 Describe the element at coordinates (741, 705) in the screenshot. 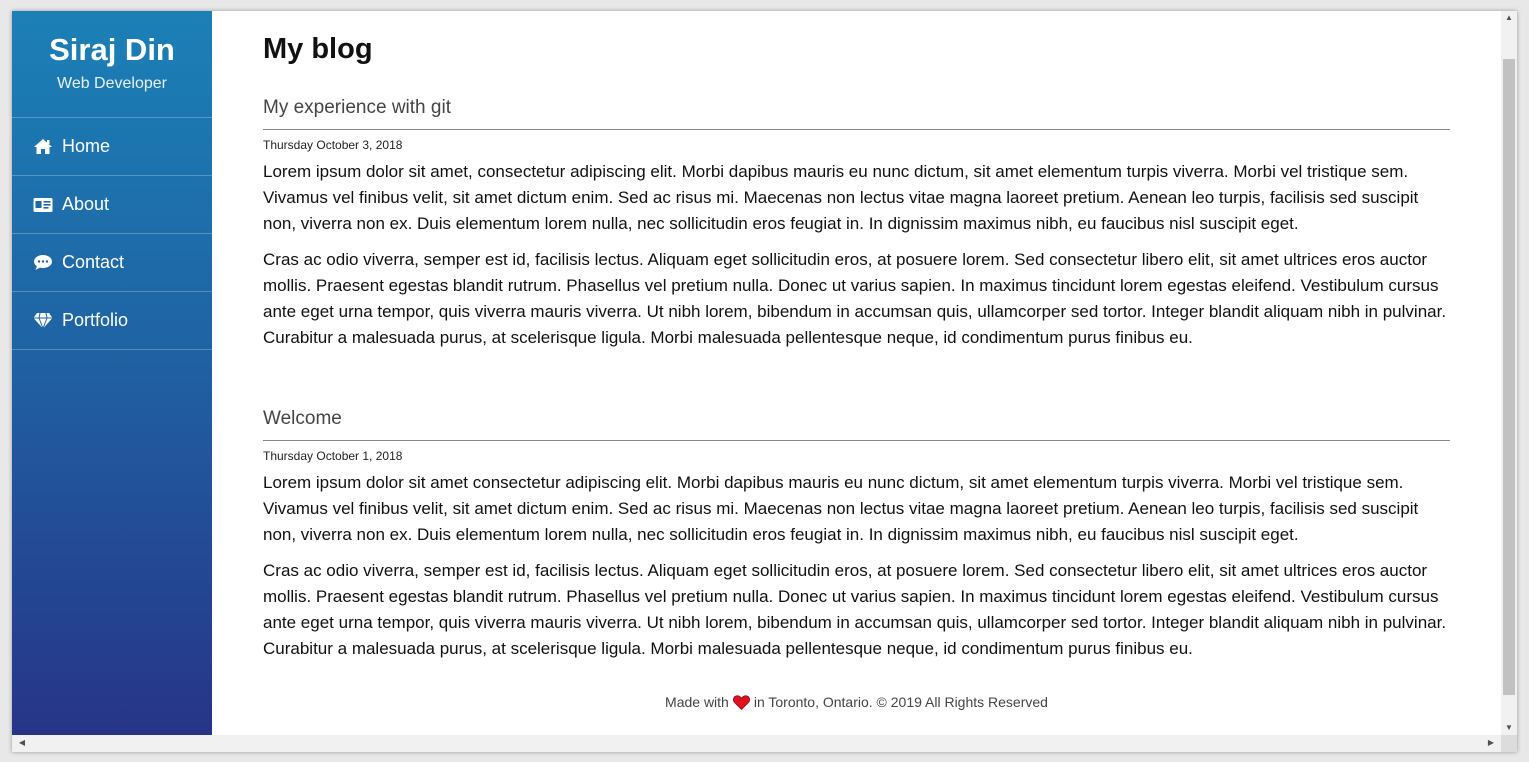

I see `heart-icon` at that location.